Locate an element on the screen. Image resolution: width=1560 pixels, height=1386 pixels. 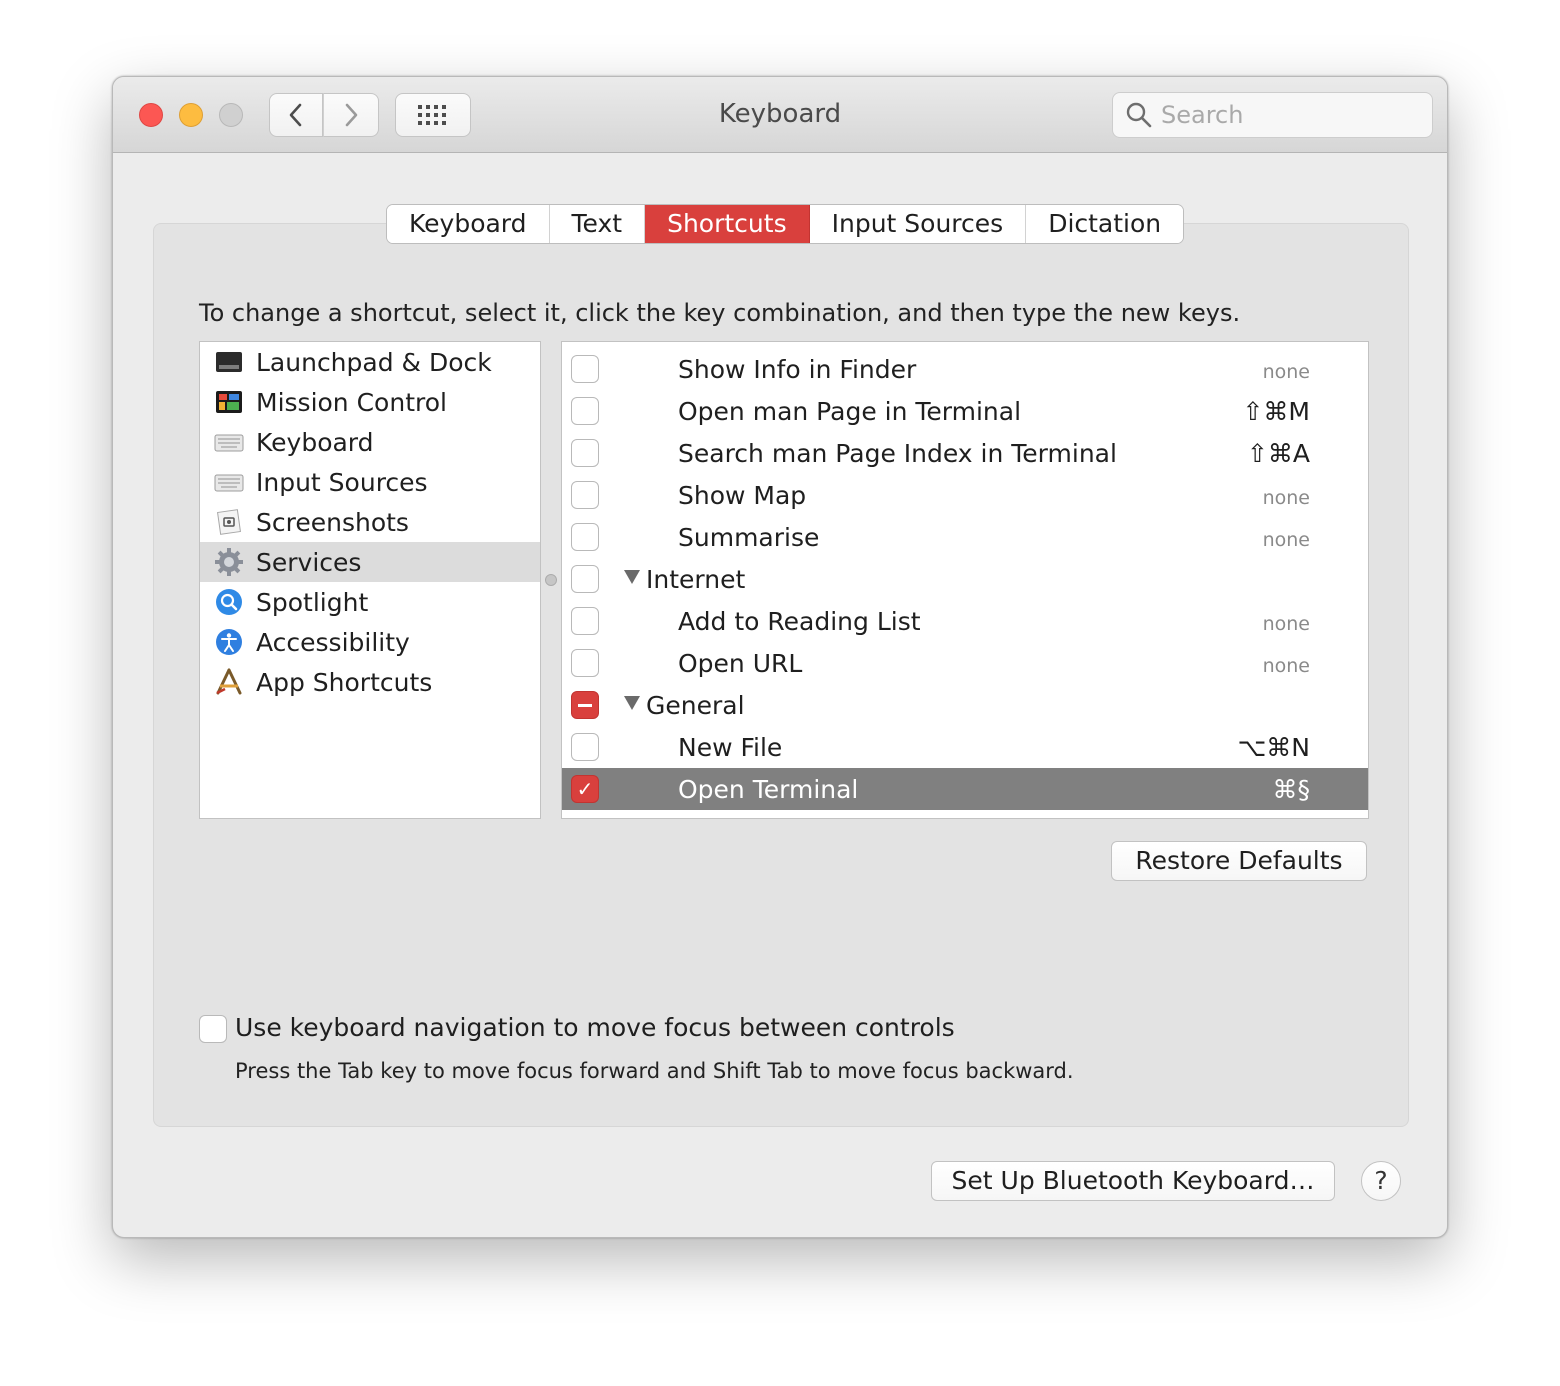
mission-control-icon is located at coordinates (229, 402).